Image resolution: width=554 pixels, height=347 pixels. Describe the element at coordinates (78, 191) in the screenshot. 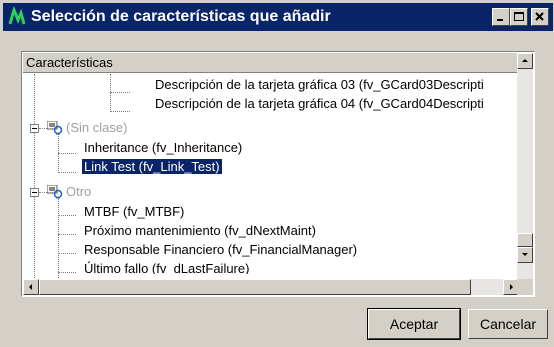

I see `category-item: Otro` at that location.